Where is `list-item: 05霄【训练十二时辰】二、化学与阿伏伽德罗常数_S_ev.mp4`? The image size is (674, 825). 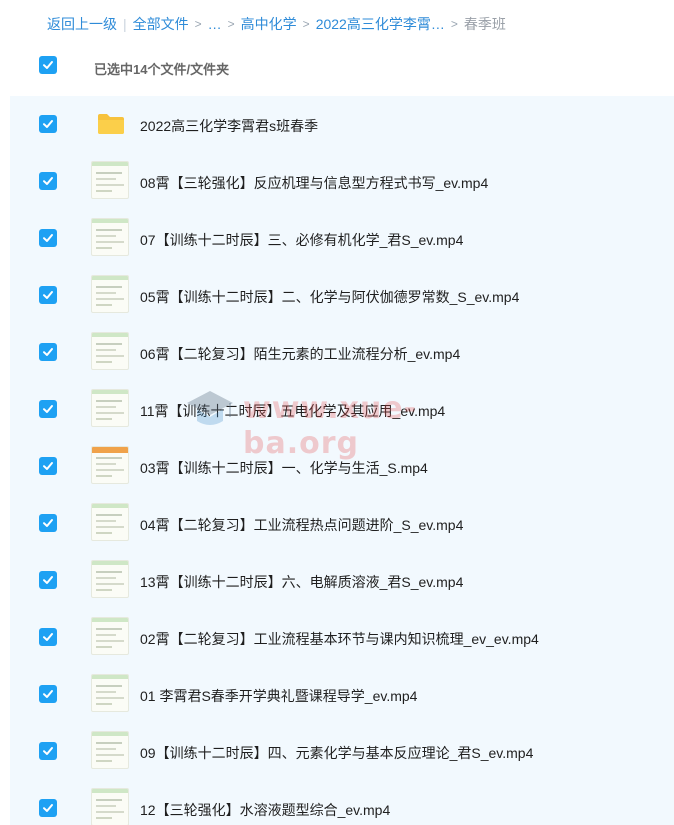
list-item: 05霄【训练十二时辰】二、化学与阿伏伽德罗常数_S_ev.mp4 is located at coordinates (342, 295).